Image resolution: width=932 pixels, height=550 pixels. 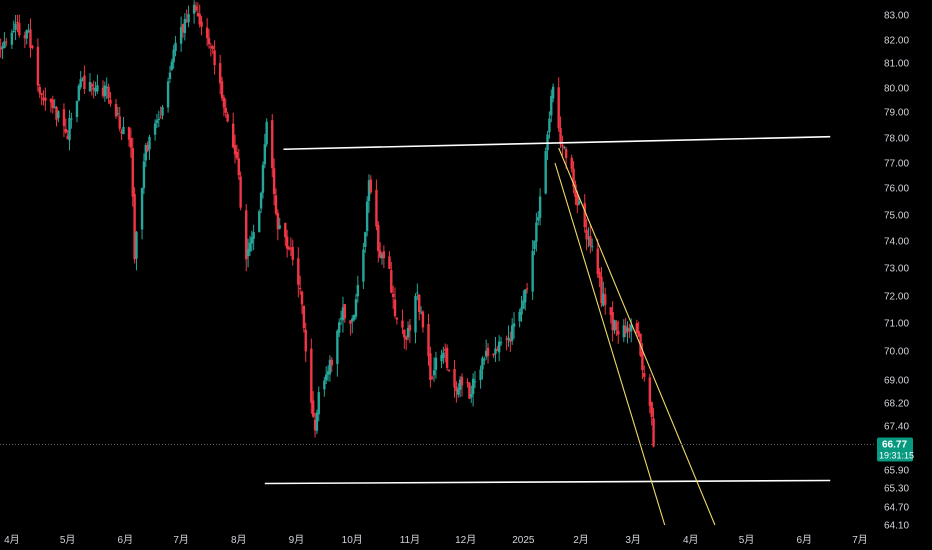 What do you see at coordinates (894, 444) in the screenshot?
I see `last-price-value: 66.77` at bounding box center [894, 444].